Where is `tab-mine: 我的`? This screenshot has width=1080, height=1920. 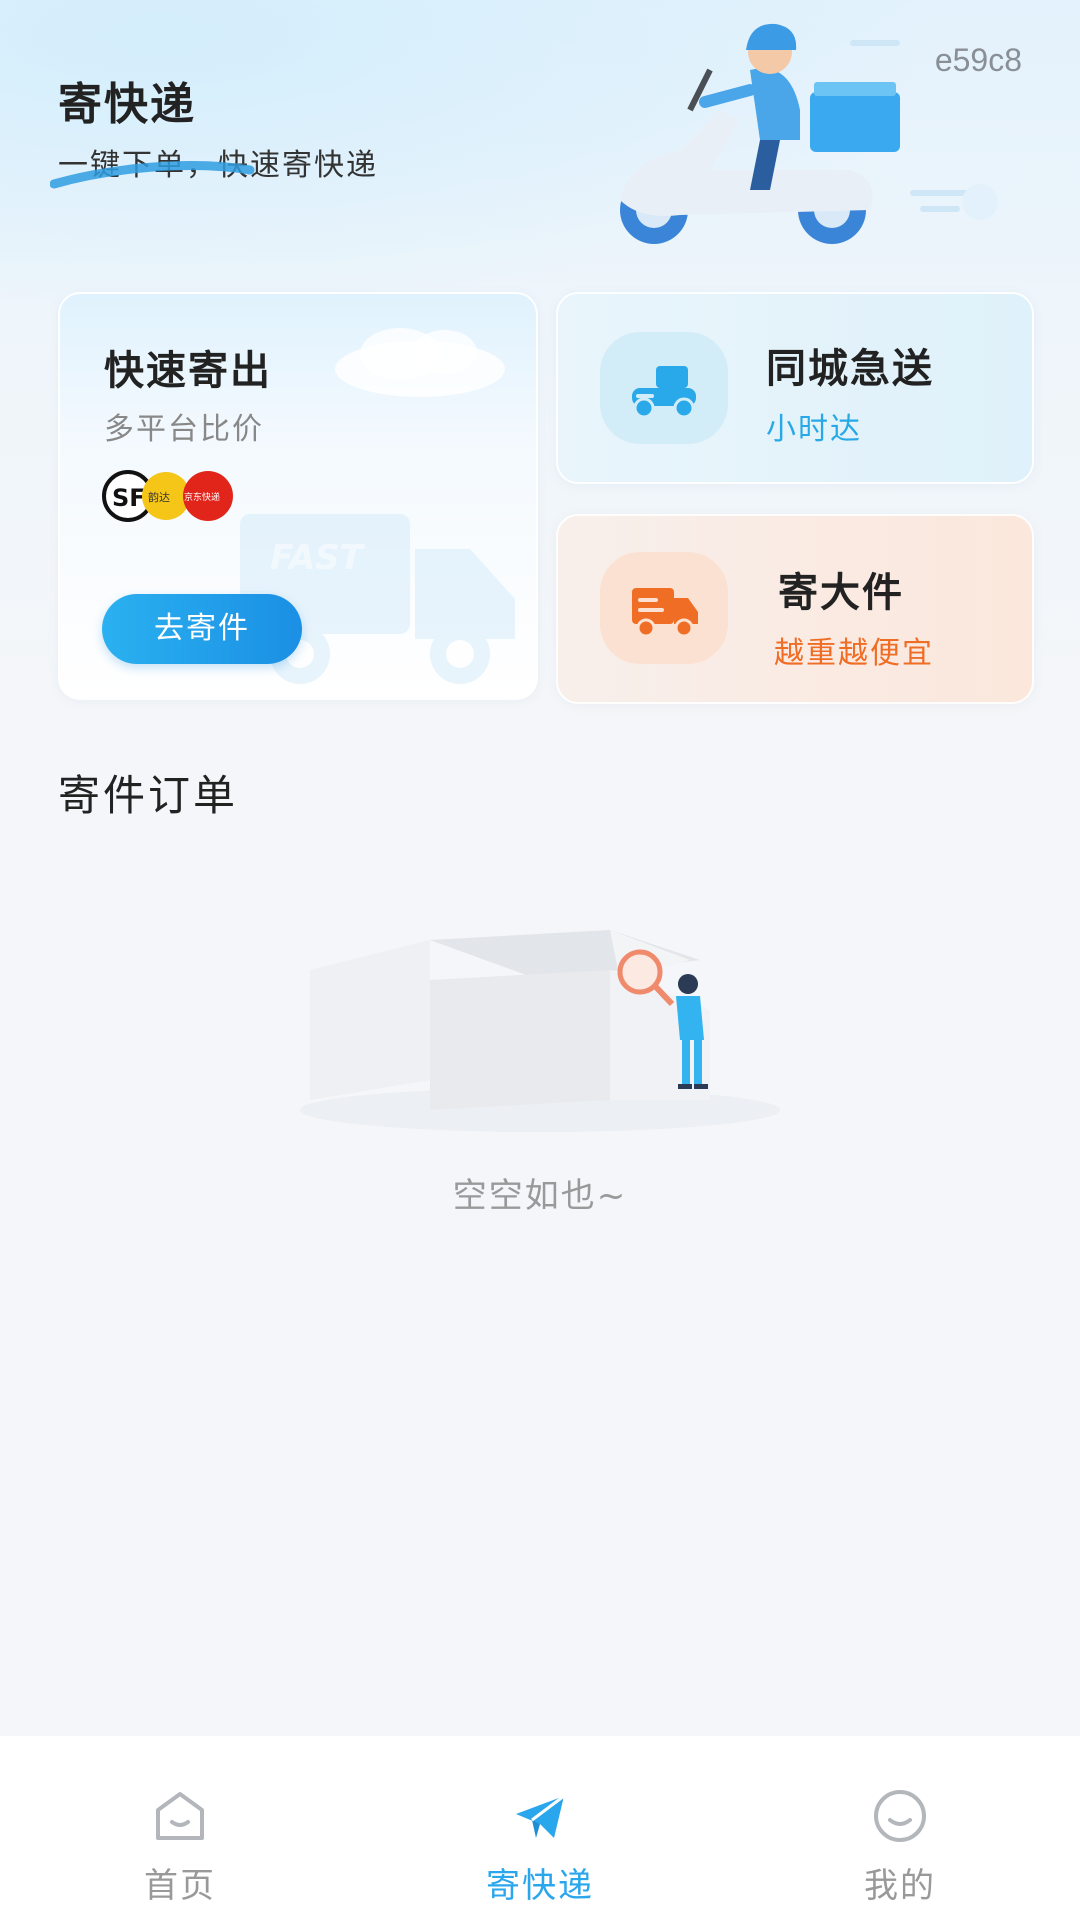
tab-mine: 我的 is located at coordinates (900, 1828).